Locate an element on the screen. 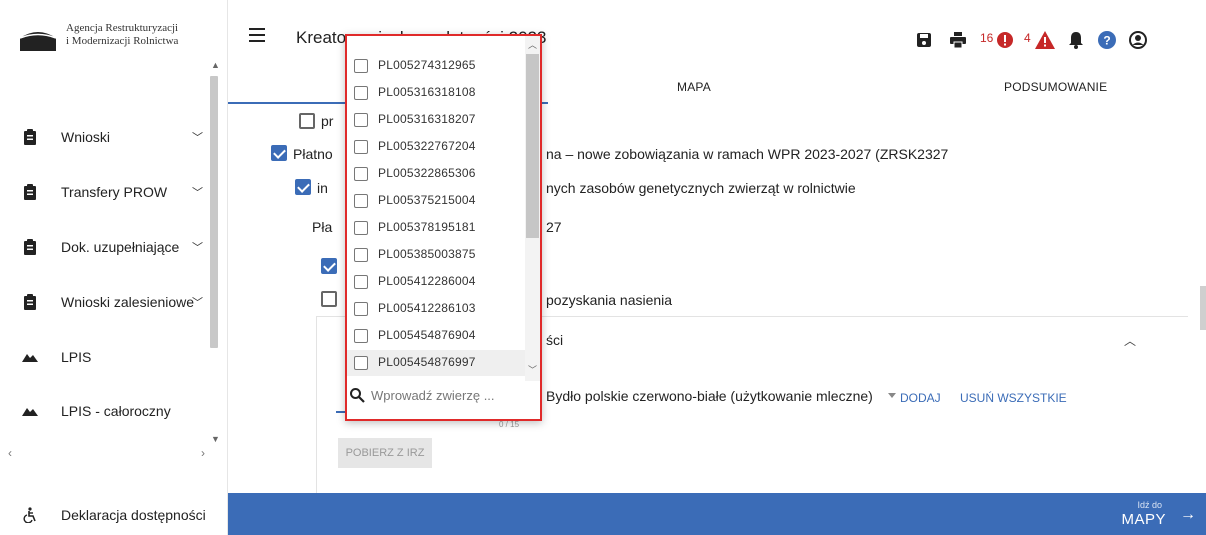 This screenshot has width=1206, height=535. mountain-icon is located at coordinates (30, 412).